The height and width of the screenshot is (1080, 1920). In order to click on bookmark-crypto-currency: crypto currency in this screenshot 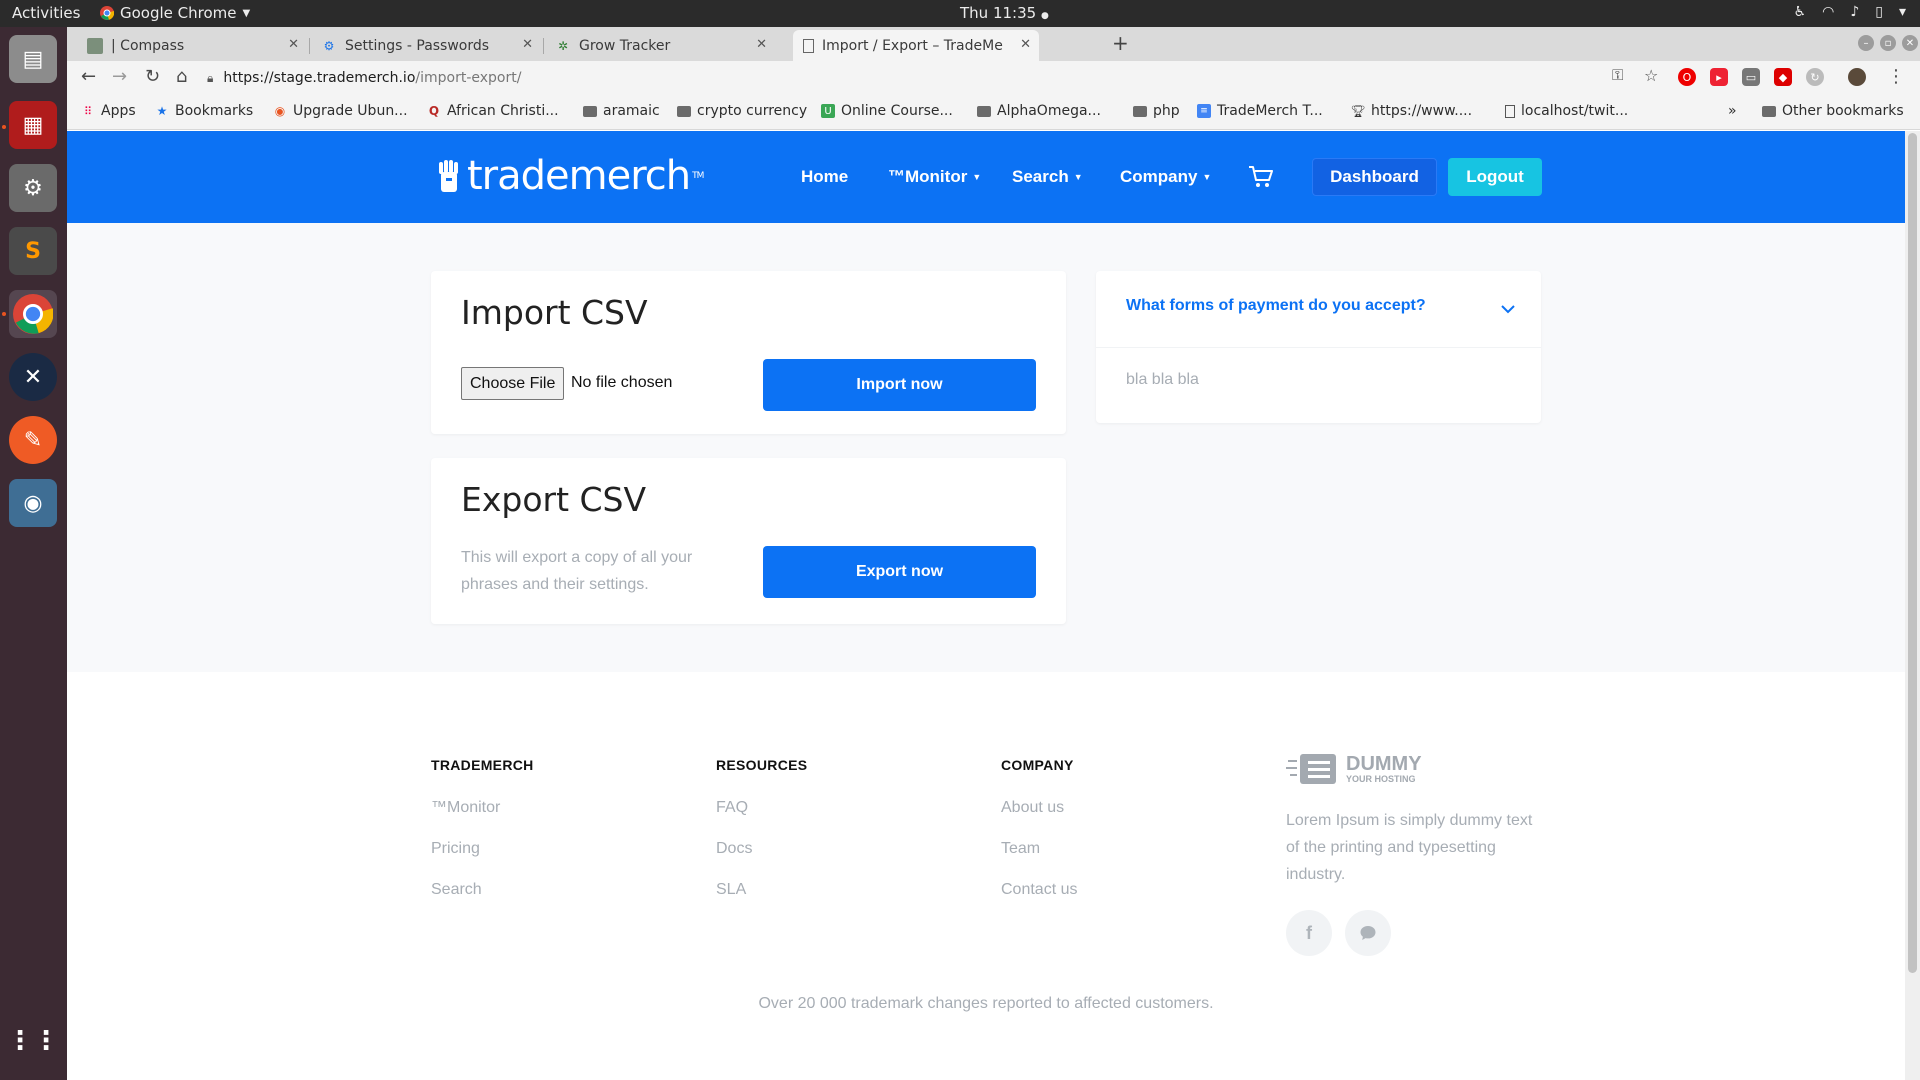, I will do `click(742, 111)`.